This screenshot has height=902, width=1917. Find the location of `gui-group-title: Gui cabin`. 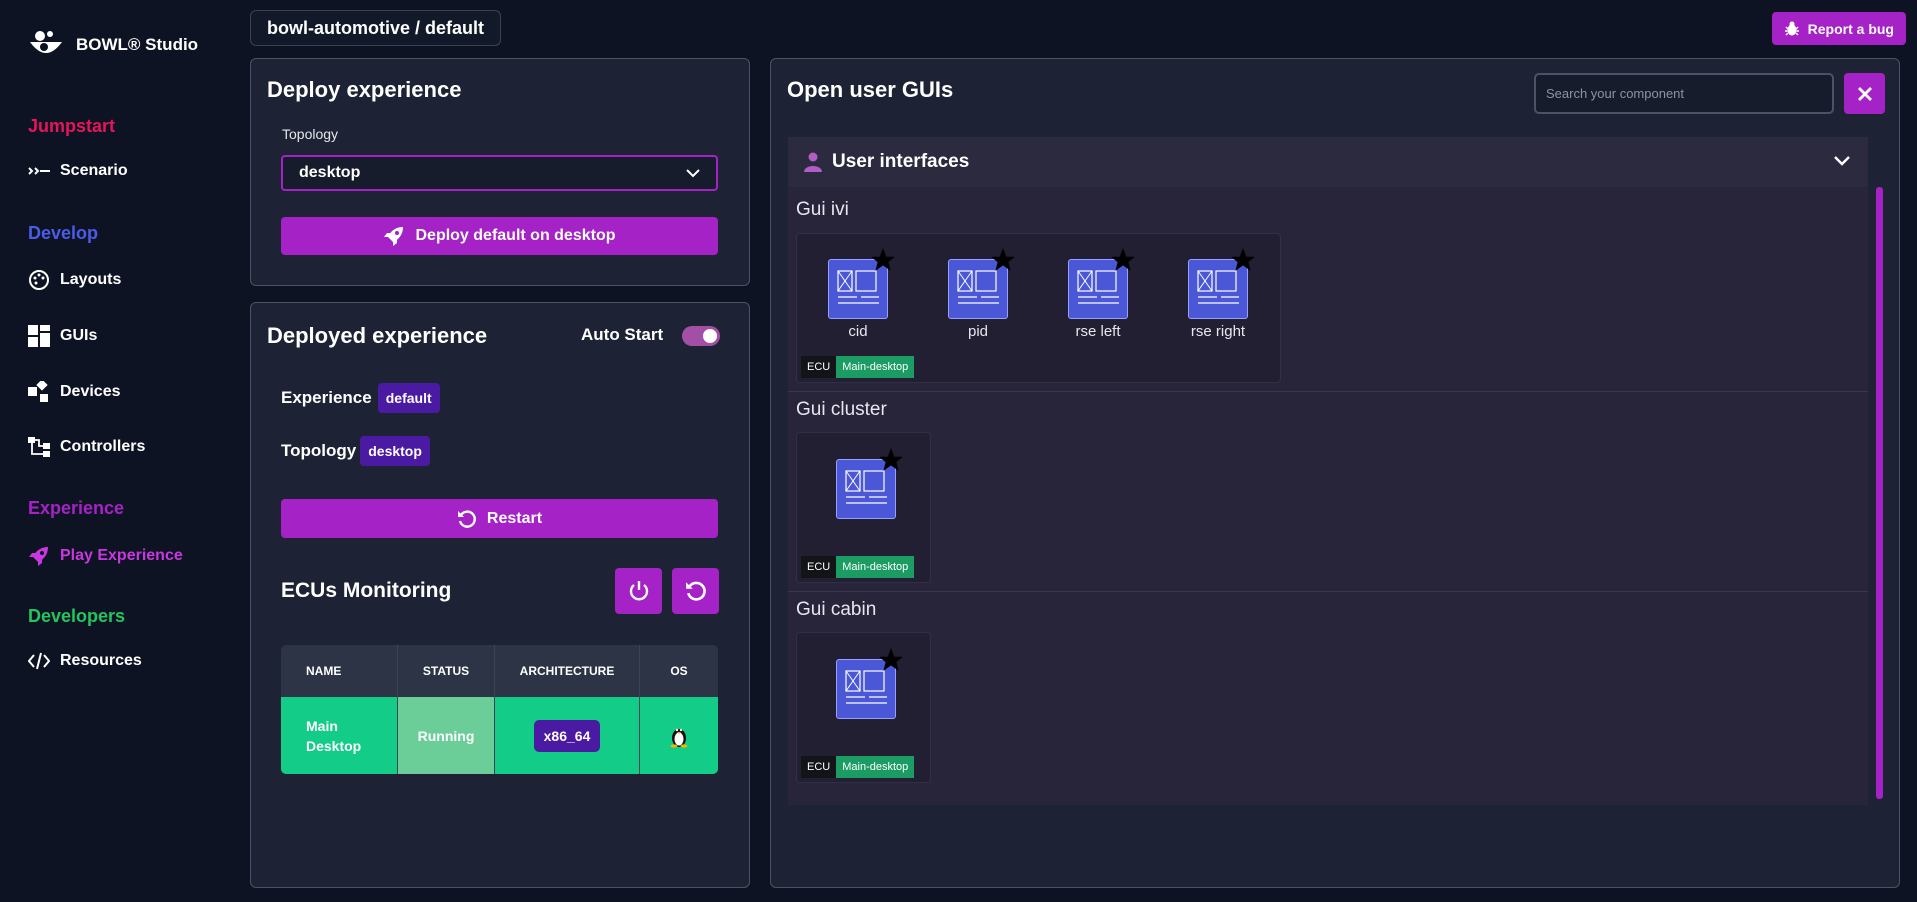

gui-group-title: Gui cabin is located at coordinates (836, 609).